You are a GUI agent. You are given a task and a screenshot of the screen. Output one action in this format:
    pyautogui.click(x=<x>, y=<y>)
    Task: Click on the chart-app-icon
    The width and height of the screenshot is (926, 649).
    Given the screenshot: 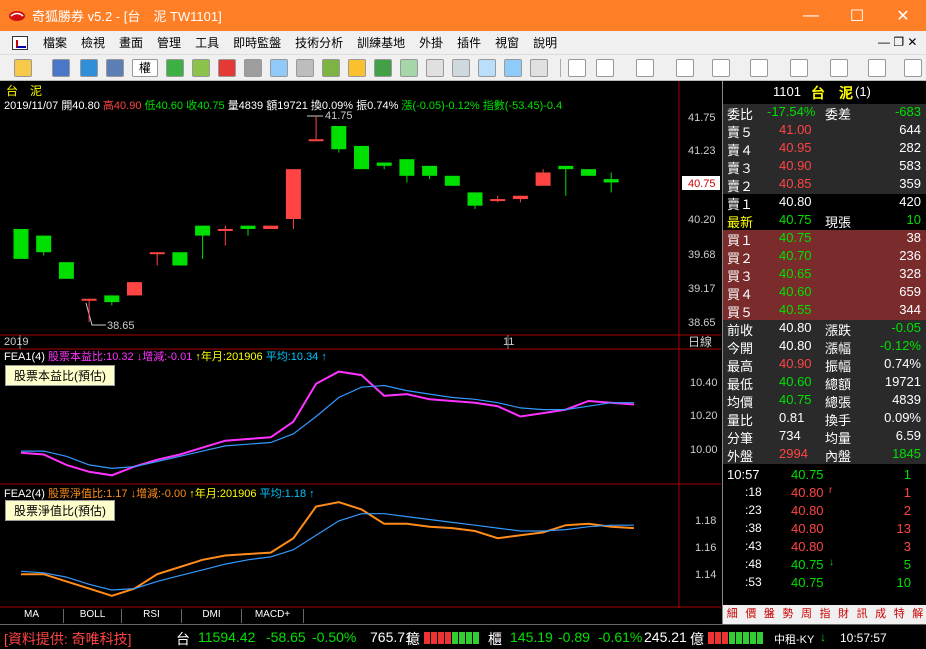 What is the action you would take?
    pyautogui.click(x=20, y=42)
    